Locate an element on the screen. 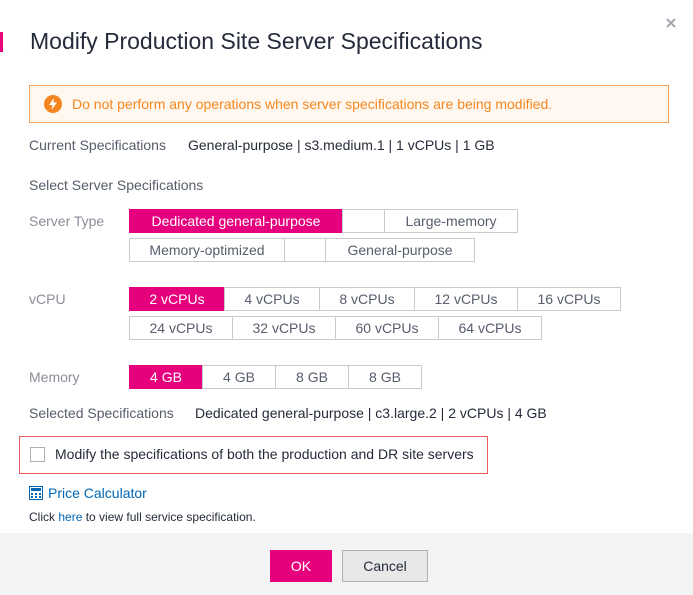  select-spec-heading: Select Server Specifications is located at coordinates (116, 185).